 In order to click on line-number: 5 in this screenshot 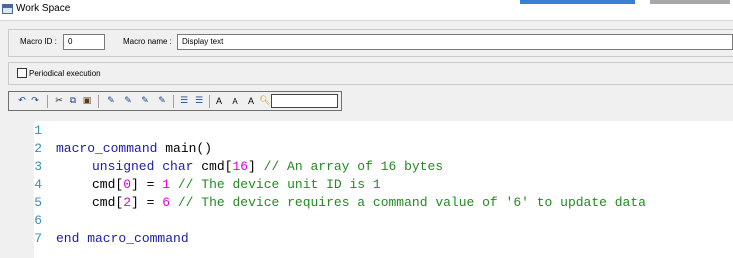, I will do `click(38, 202)`.